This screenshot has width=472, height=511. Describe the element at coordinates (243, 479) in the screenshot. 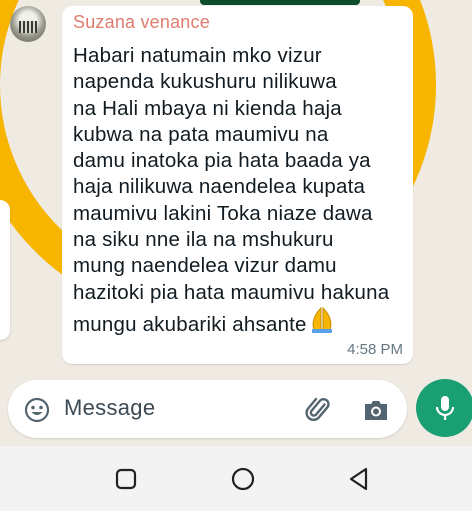

I see `home-circle-icon` at that location.